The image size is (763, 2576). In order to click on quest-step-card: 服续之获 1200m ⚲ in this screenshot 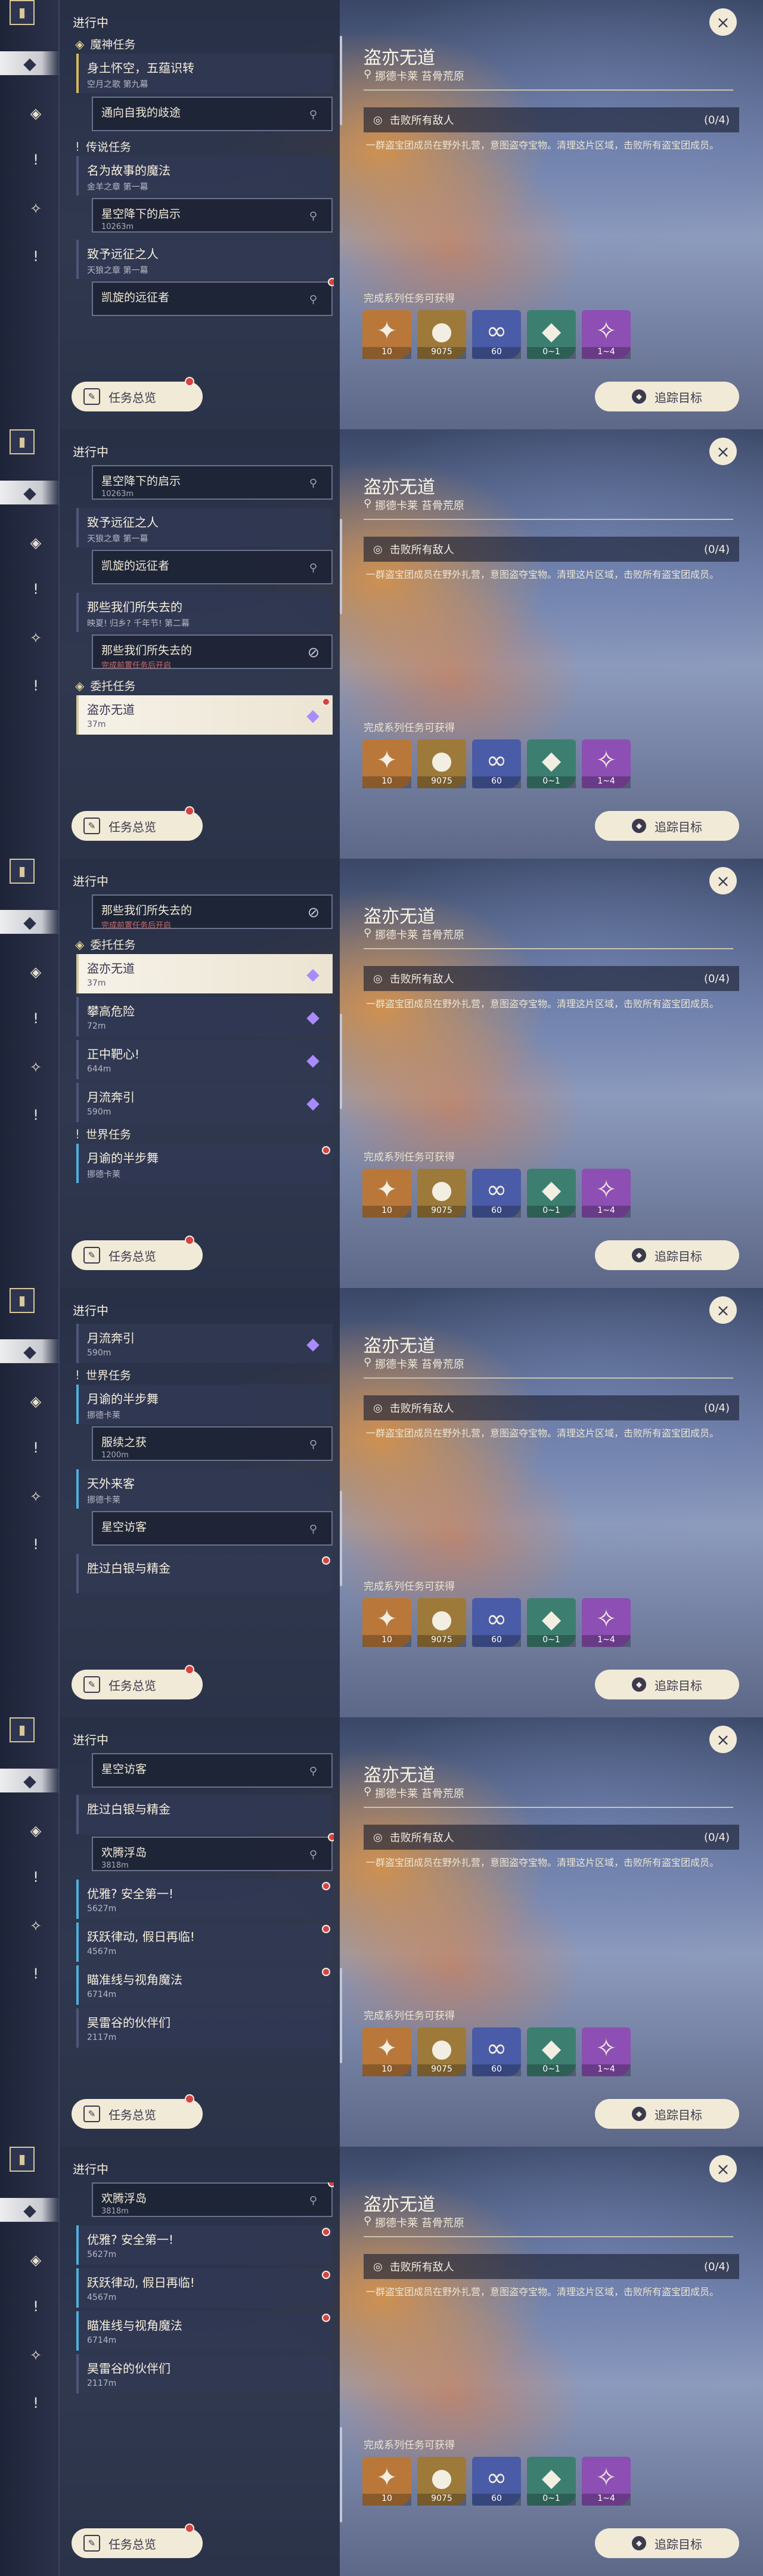, I will do `click(212, 1444)`.